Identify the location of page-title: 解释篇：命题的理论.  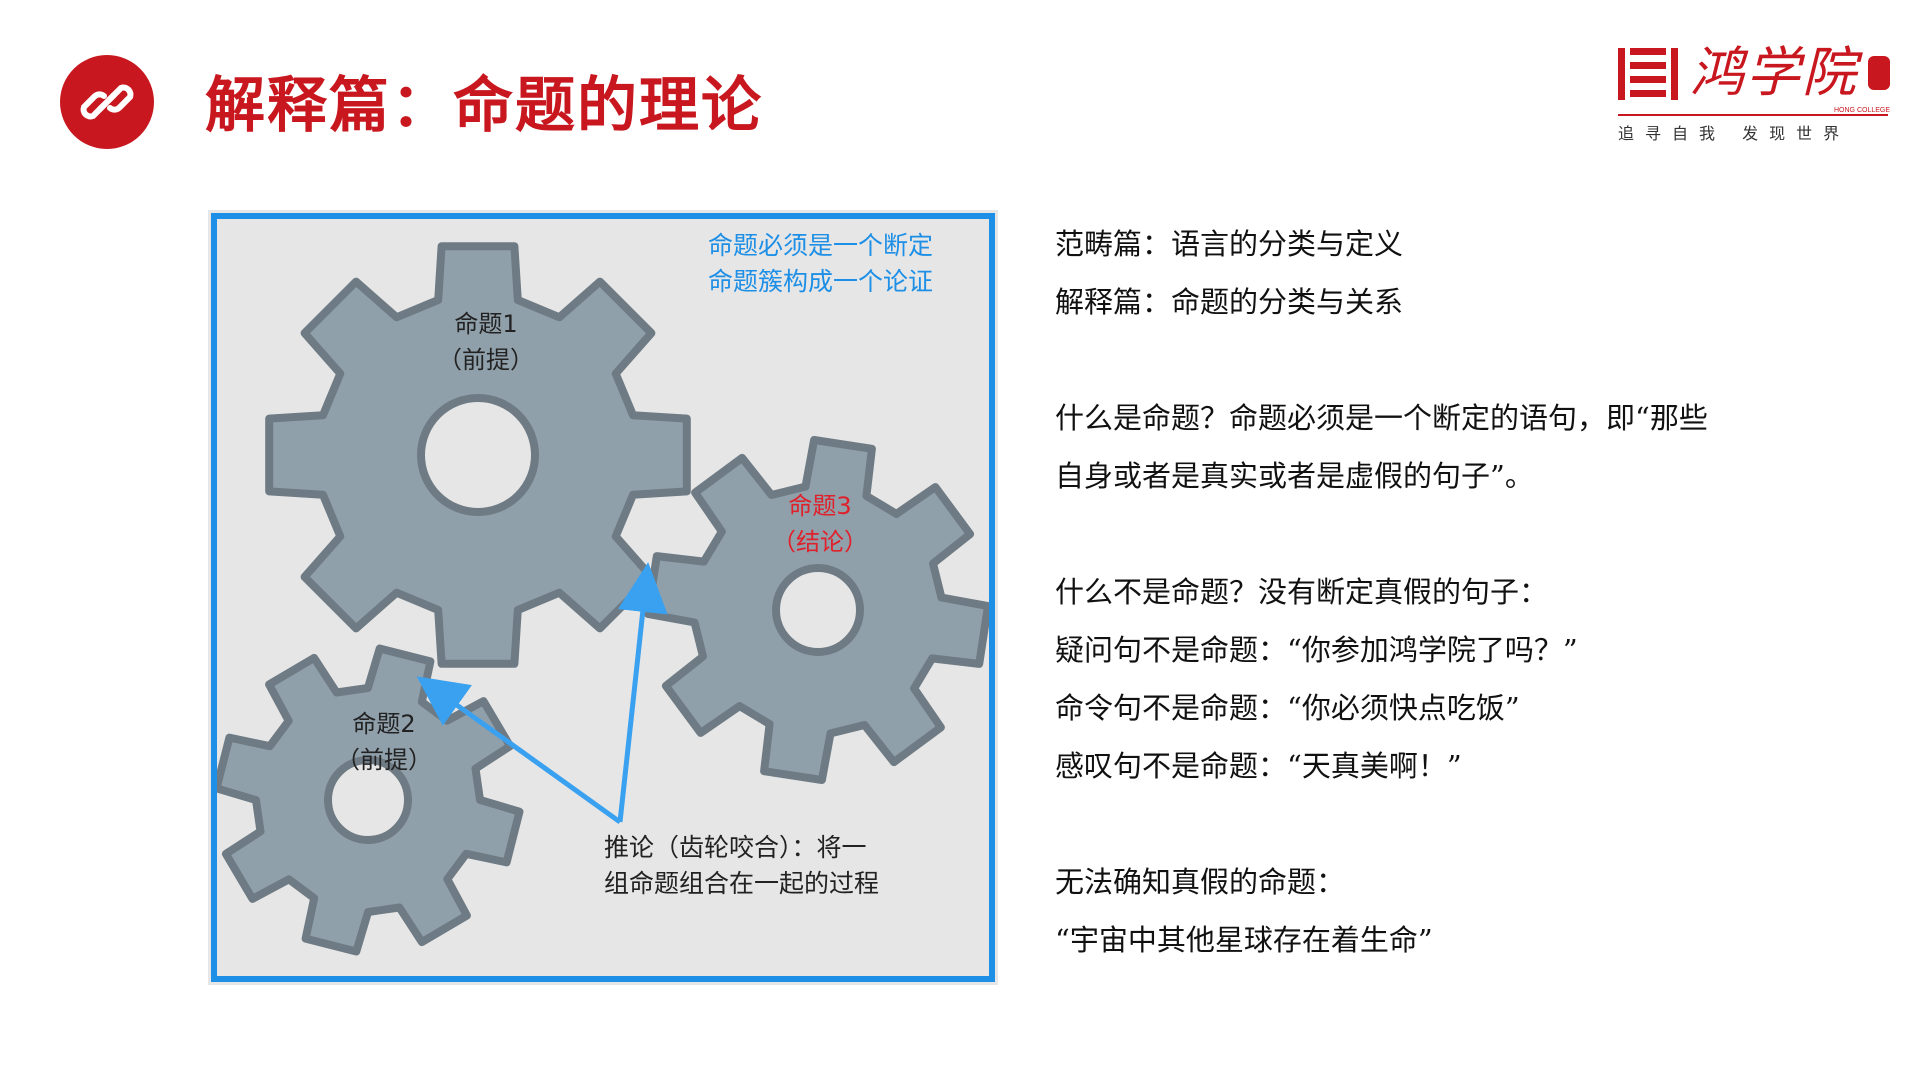
(484, 106).